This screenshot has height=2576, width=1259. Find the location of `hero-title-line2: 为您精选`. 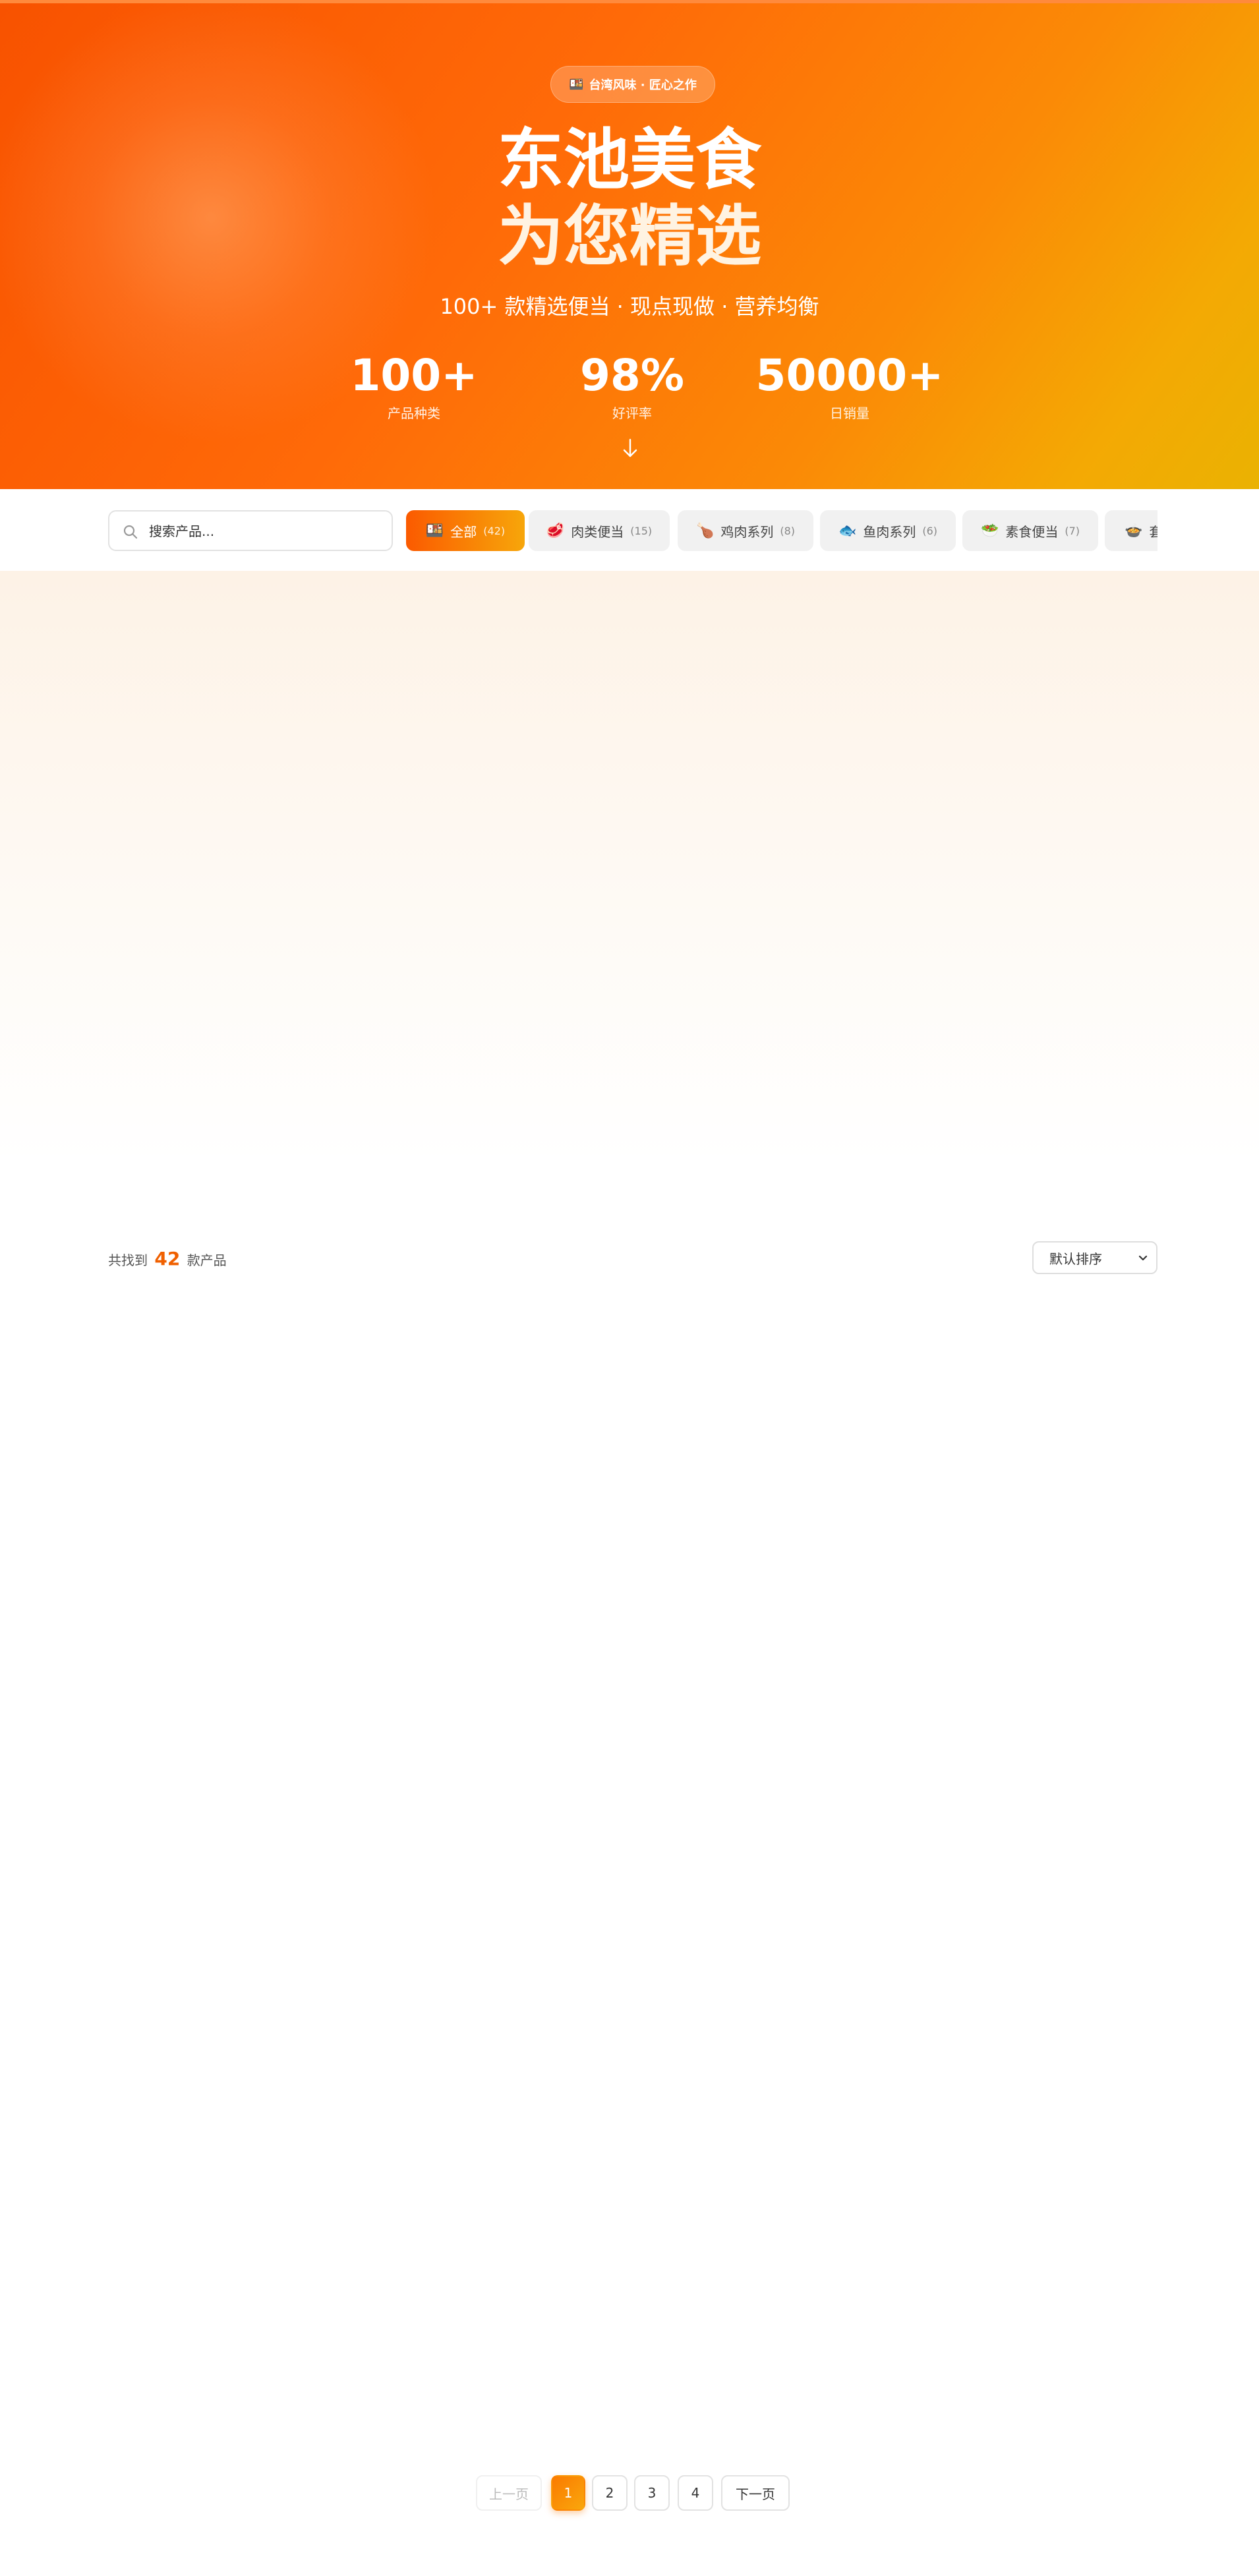

hero-title-line2: 为您精选 is located at coordinates (629, 237).